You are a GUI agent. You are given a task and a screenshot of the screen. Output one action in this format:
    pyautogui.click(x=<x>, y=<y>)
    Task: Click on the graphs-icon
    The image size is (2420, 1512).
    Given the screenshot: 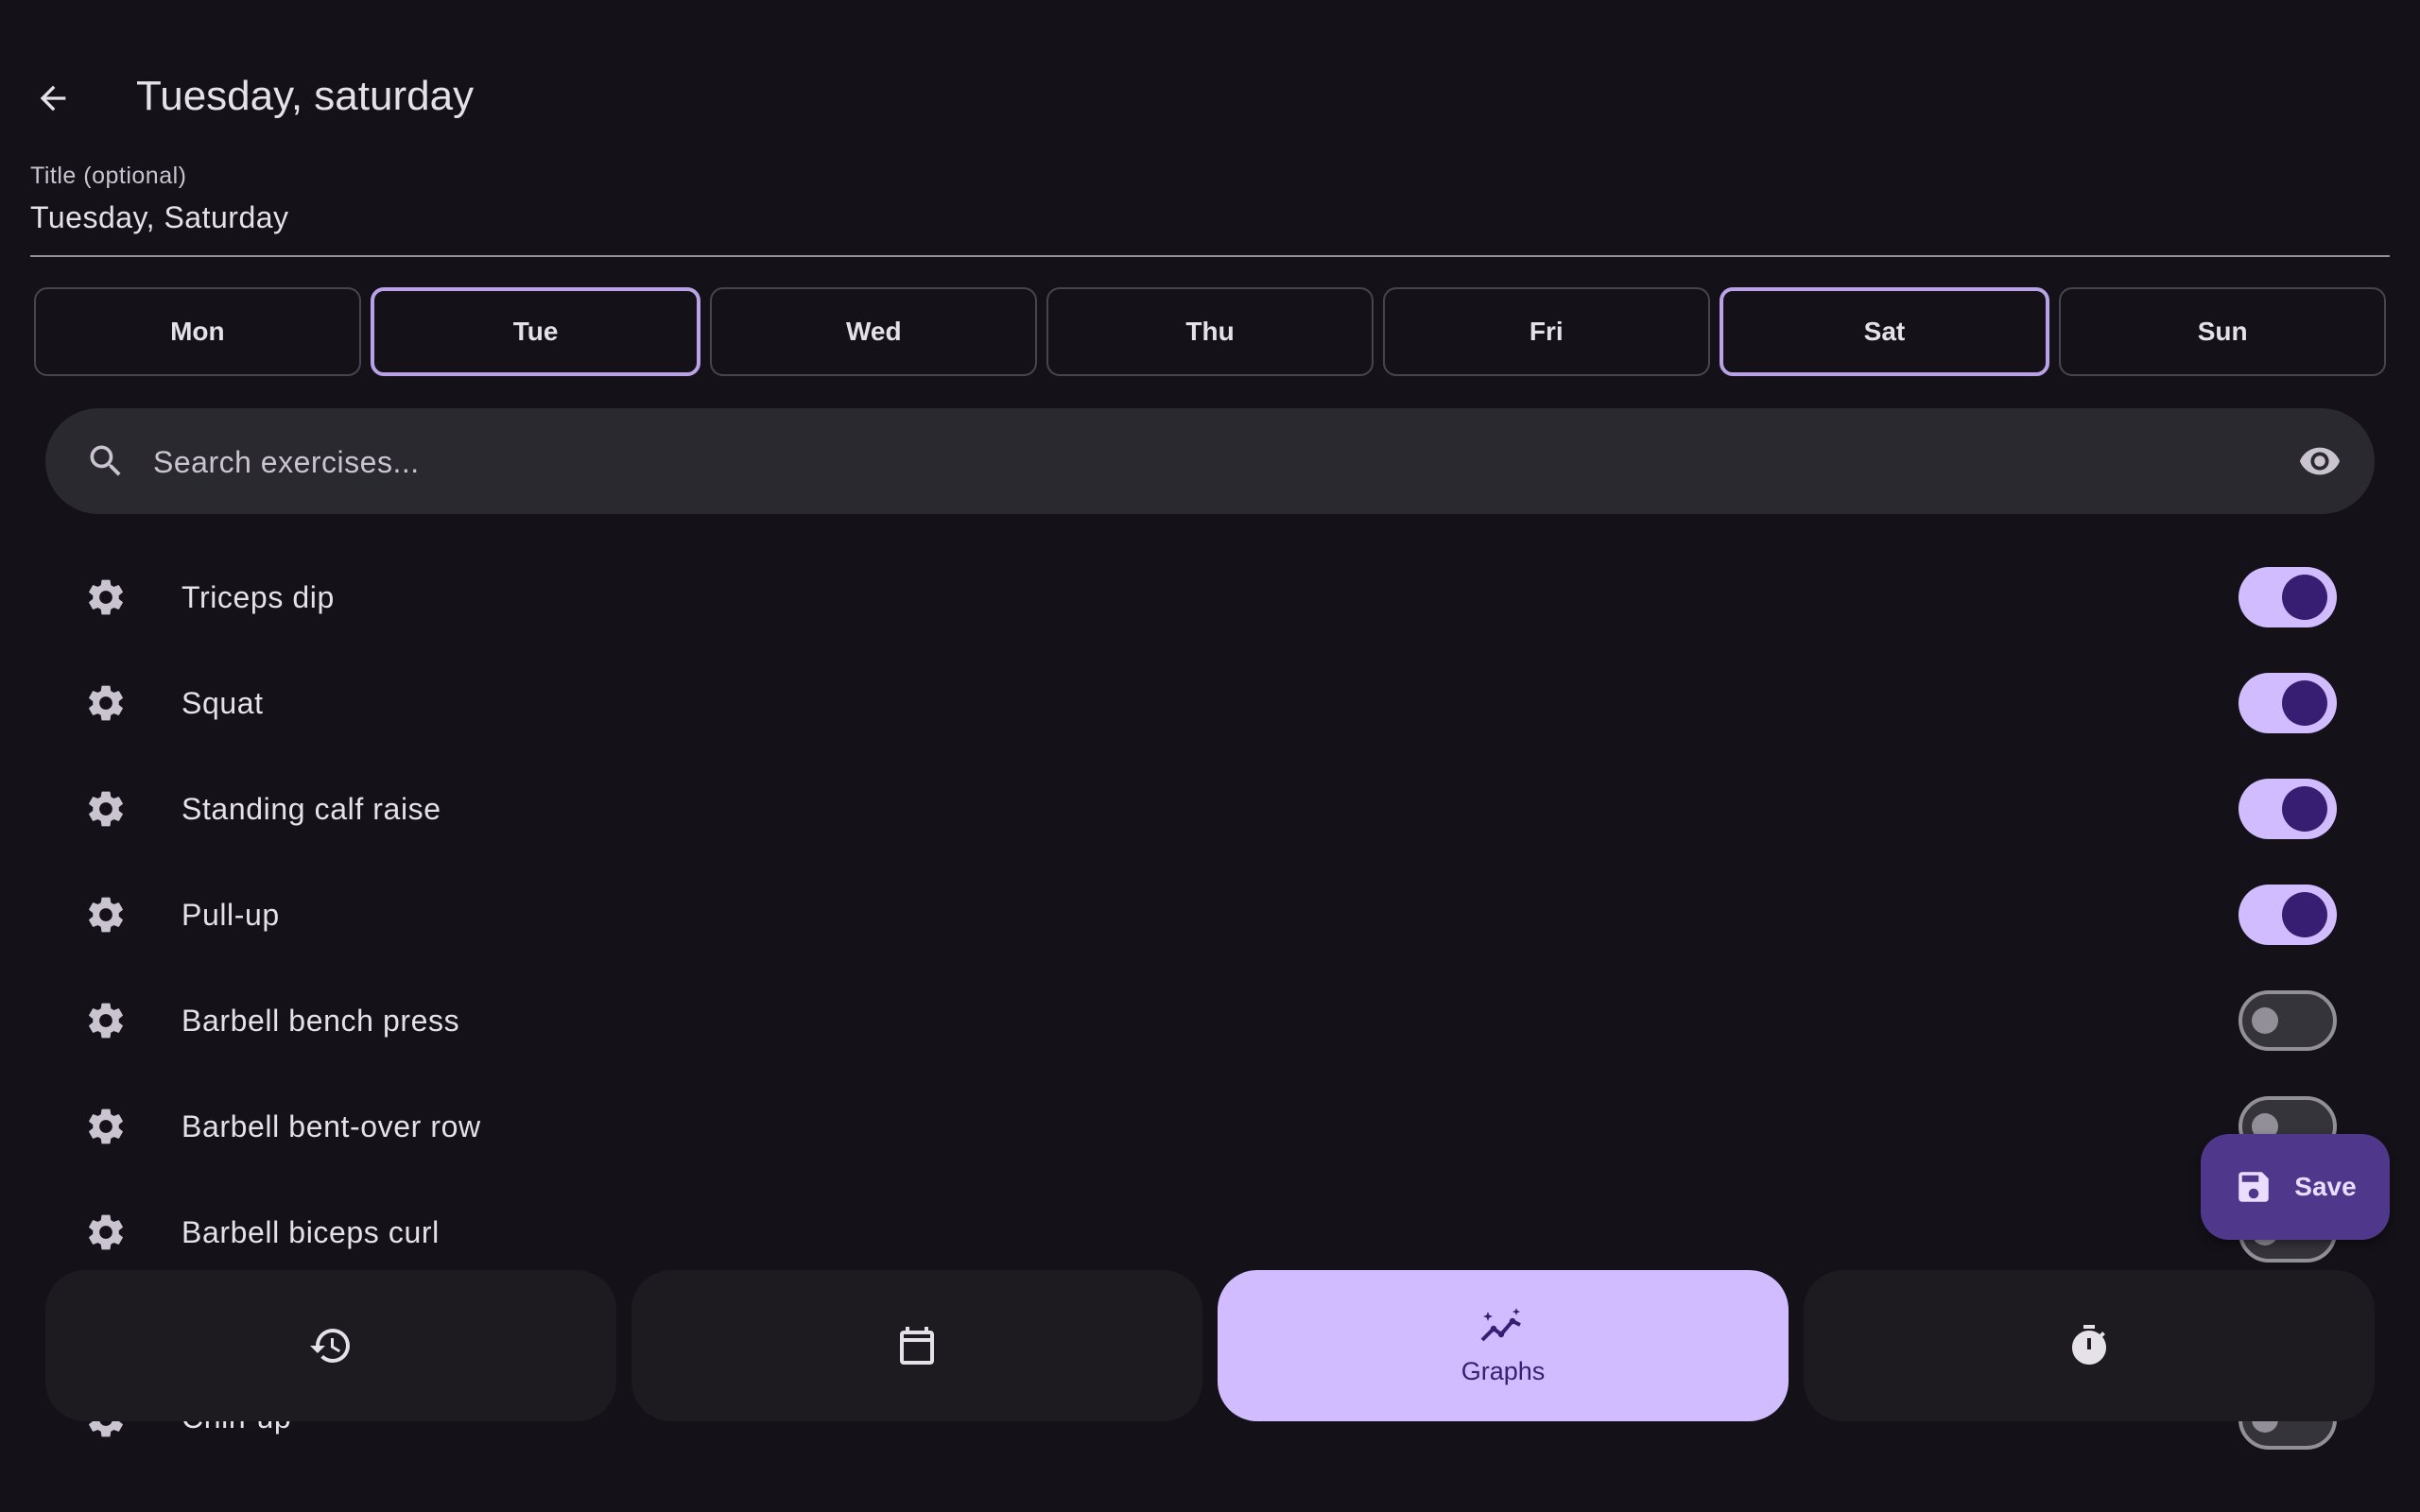 What is the action you would take?
    pyautogui.click(x=1501, y=1324)
    